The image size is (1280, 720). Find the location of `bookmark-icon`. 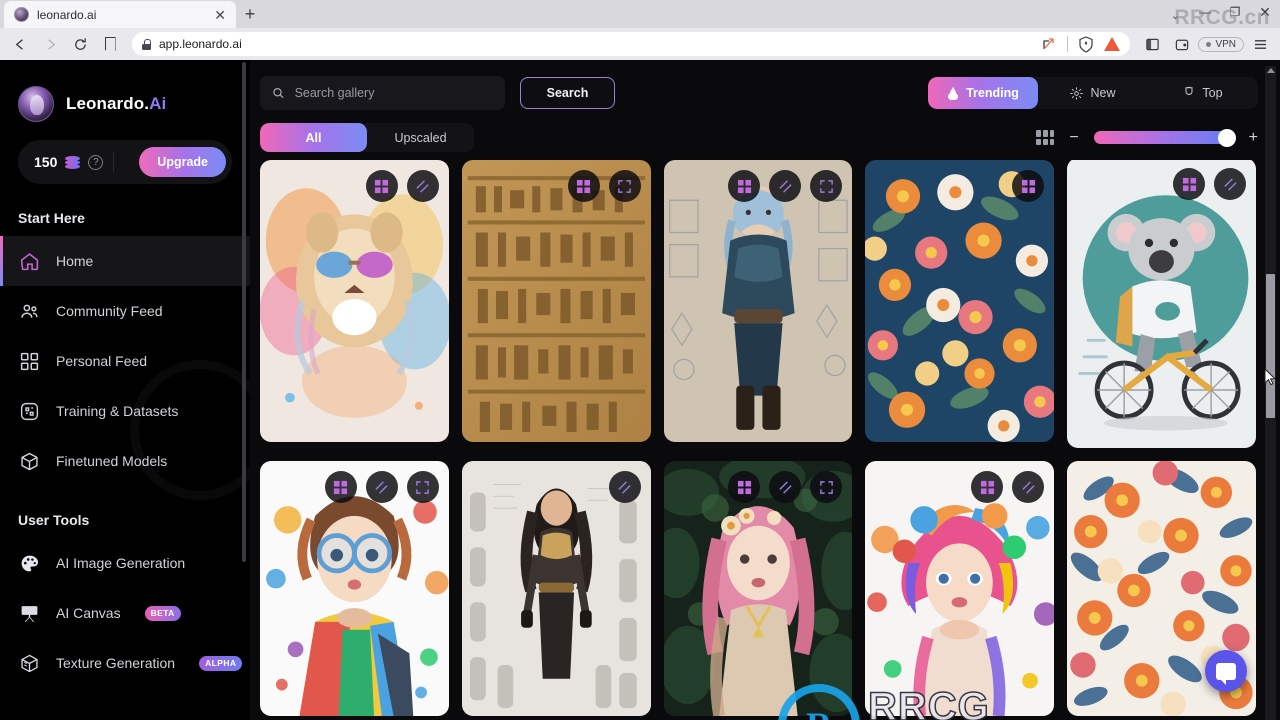

bookmark-icon is located at coordinates (110, 44).